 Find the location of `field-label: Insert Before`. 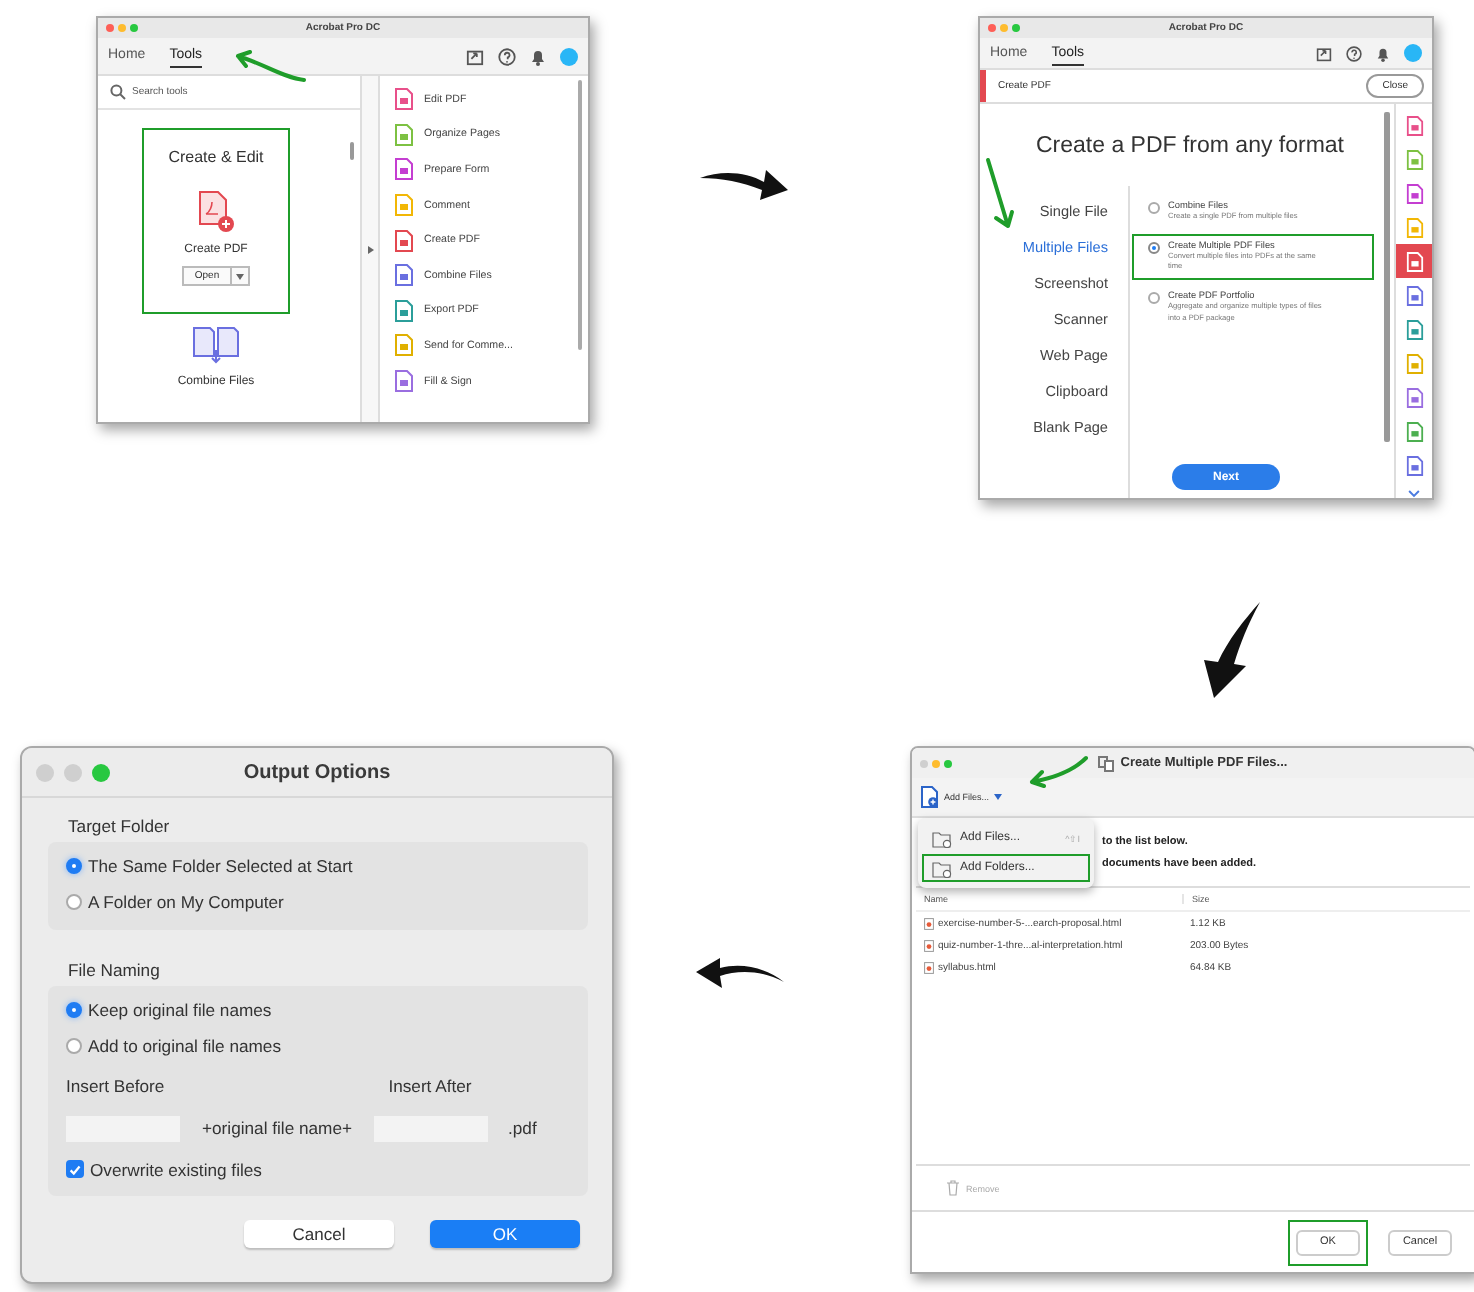

field-label: Insert Before is located at coordinates (115, 1086).